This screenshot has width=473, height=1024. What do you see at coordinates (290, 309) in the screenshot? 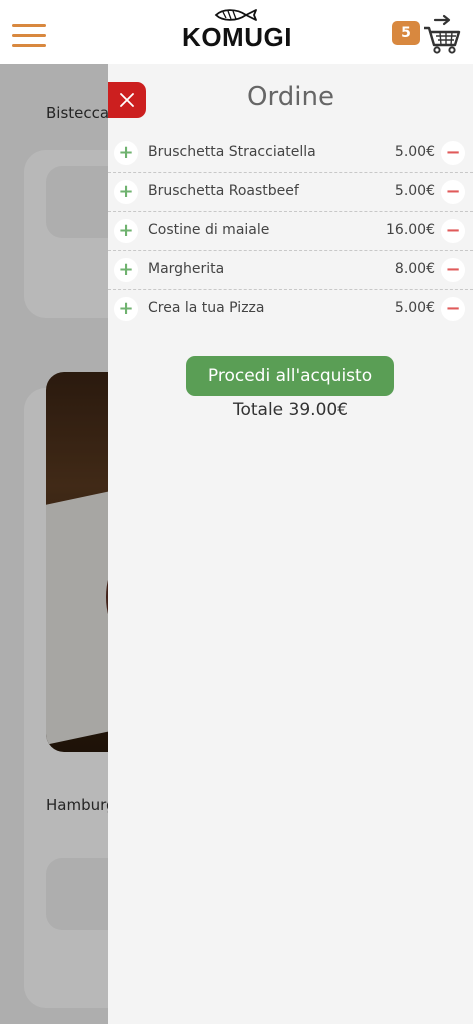
I see `order-item: + Crea la tua Pizza 5.00€ −` at bounding box center [290, 309].